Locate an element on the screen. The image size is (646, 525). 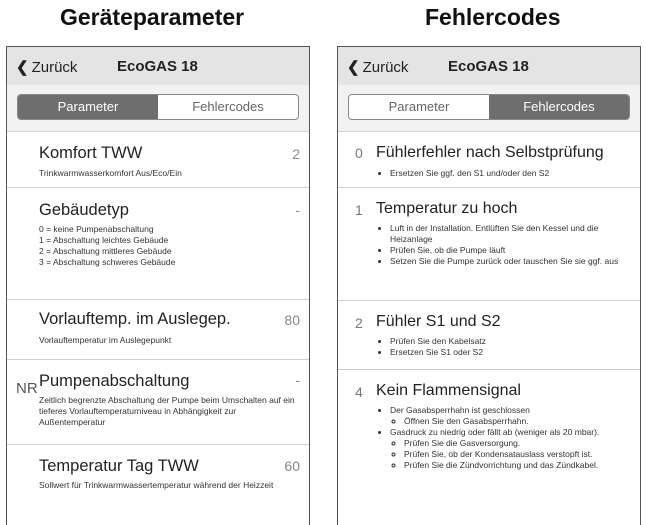
action-item: Ersetzen Sie ggf. den S1 und/oder den S2 is located at coordinates (511, 173).